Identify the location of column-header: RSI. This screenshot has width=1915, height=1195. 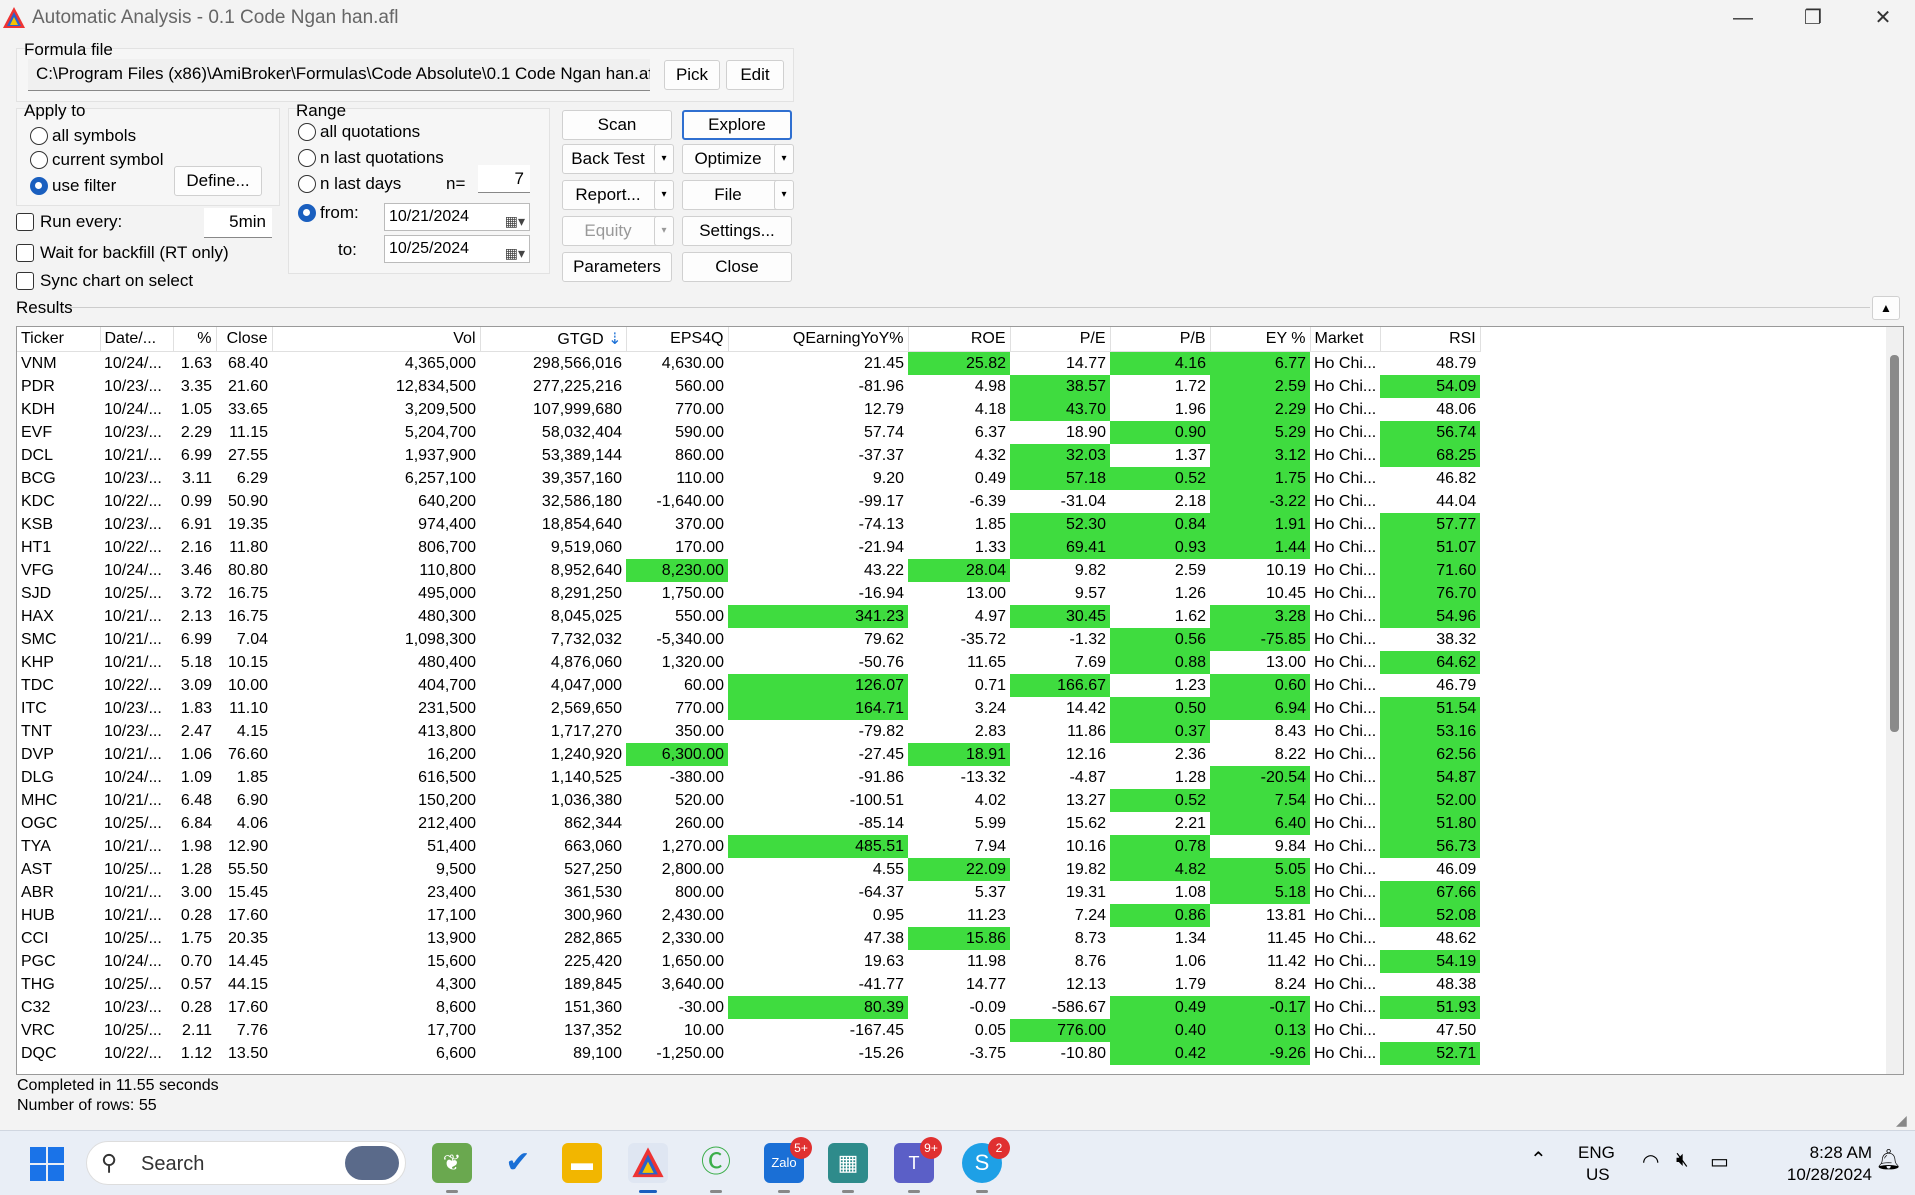
(1430, 339).